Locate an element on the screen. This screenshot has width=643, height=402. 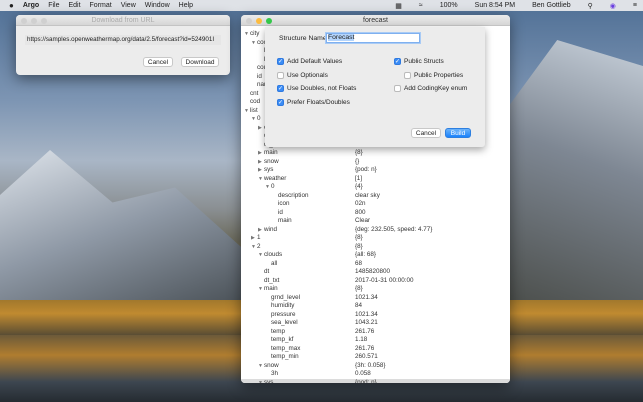
build-button: Build is located at coordinates (458, 133).